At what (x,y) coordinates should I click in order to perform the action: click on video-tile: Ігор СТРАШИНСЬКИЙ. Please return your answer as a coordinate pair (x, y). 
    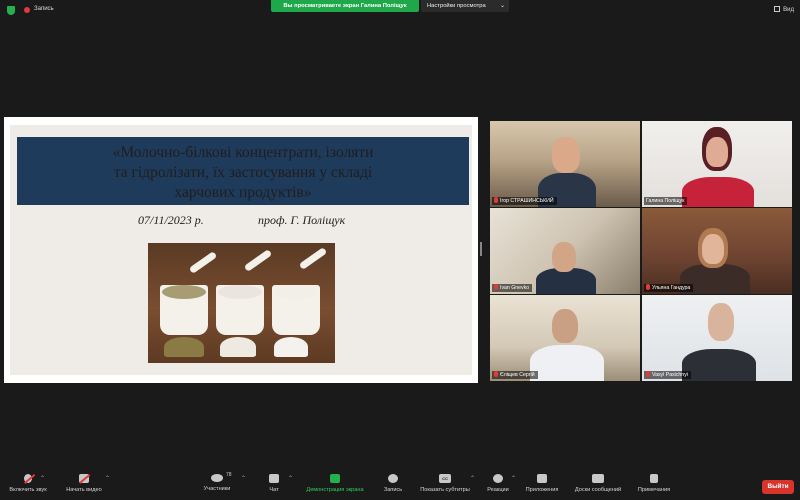
    Looking at the image, I should click on (565, 164).